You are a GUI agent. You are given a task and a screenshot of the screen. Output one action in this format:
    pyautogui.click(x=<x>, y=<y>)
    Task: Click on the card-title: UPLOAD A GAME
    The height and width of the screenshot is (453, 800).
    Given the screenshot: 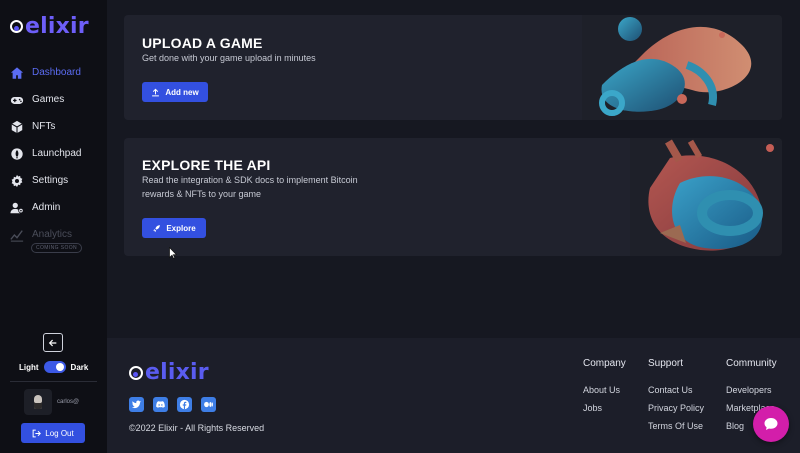 What is the action you would take?
    pyautogui.click(x=202, y=43)
    